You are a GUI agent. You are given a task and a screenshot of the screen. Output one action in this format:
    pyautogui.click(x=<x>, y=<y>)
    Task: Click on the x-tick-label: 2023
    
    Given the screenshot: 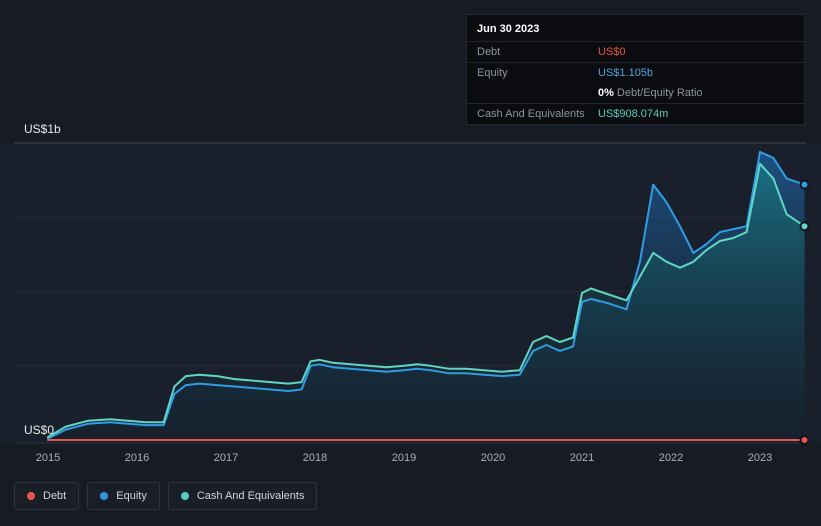 What is the action you would take?
    pyautogui.click(x=760, y=458)
    